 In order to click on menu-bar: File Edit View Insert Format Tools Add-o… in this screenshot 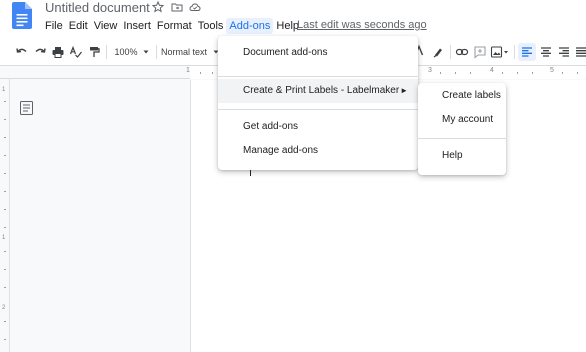, I will do `click(172, 26)`.